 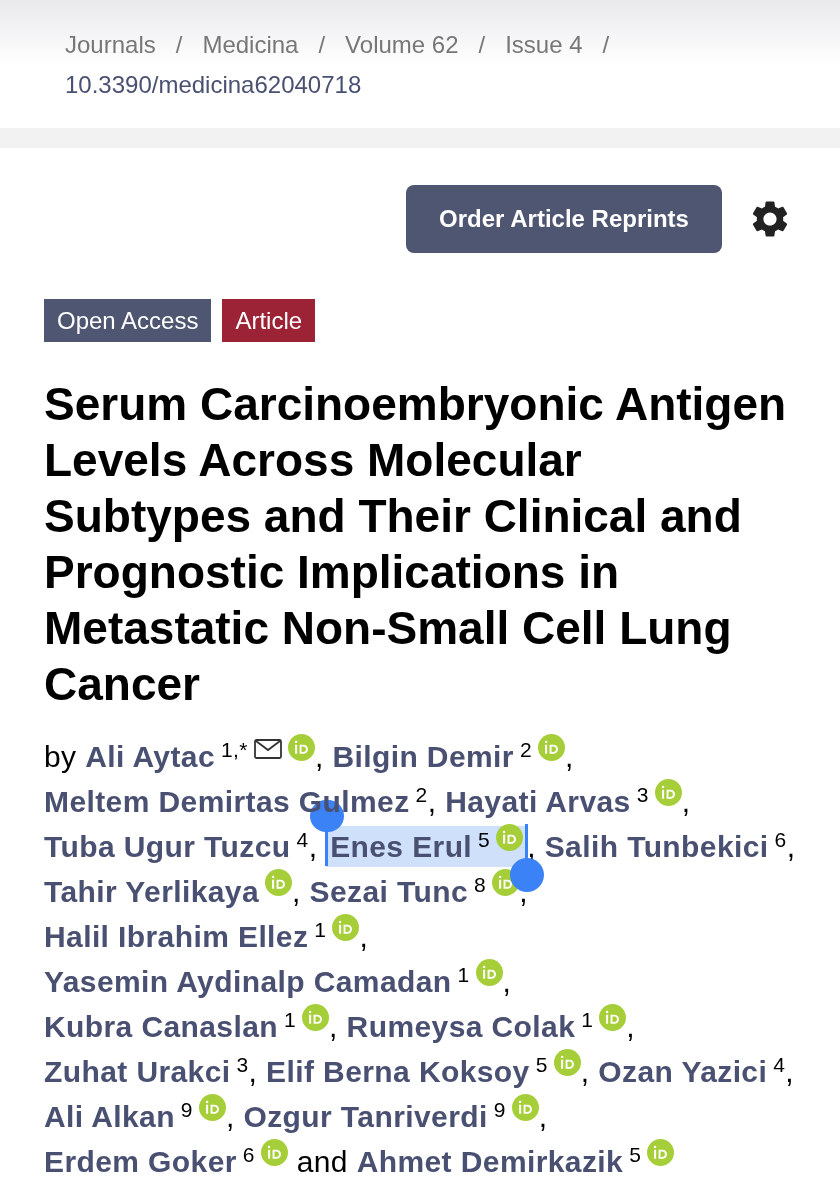 I want to click on author-link: Kubra Canaslan, so click(x=161, y=1026).